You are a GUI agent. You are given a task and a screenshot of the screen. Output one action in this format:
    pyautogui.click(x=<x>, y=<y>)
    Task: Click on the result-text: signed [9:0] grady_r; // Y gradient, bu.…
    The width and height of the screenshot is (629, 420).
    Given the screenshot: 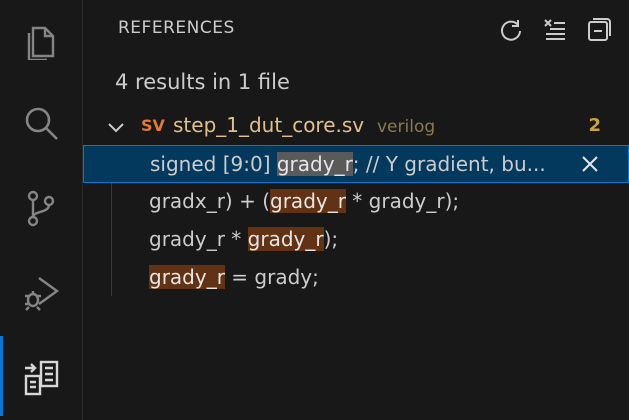 What is the action you would take?
    pyautogui.click(x=348, y=164)
    